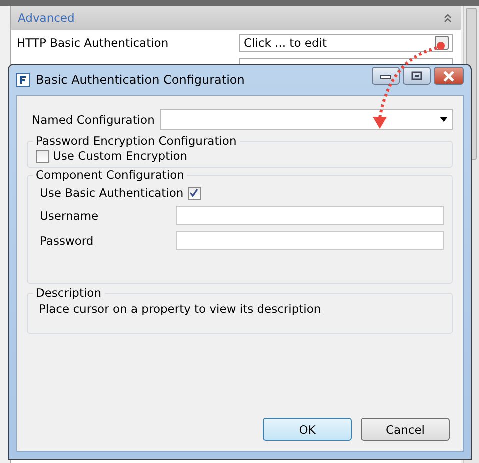  Describe the element at coordinates (405, 429) in the screenshot. I see `cancel-button: Cancel` at that location.